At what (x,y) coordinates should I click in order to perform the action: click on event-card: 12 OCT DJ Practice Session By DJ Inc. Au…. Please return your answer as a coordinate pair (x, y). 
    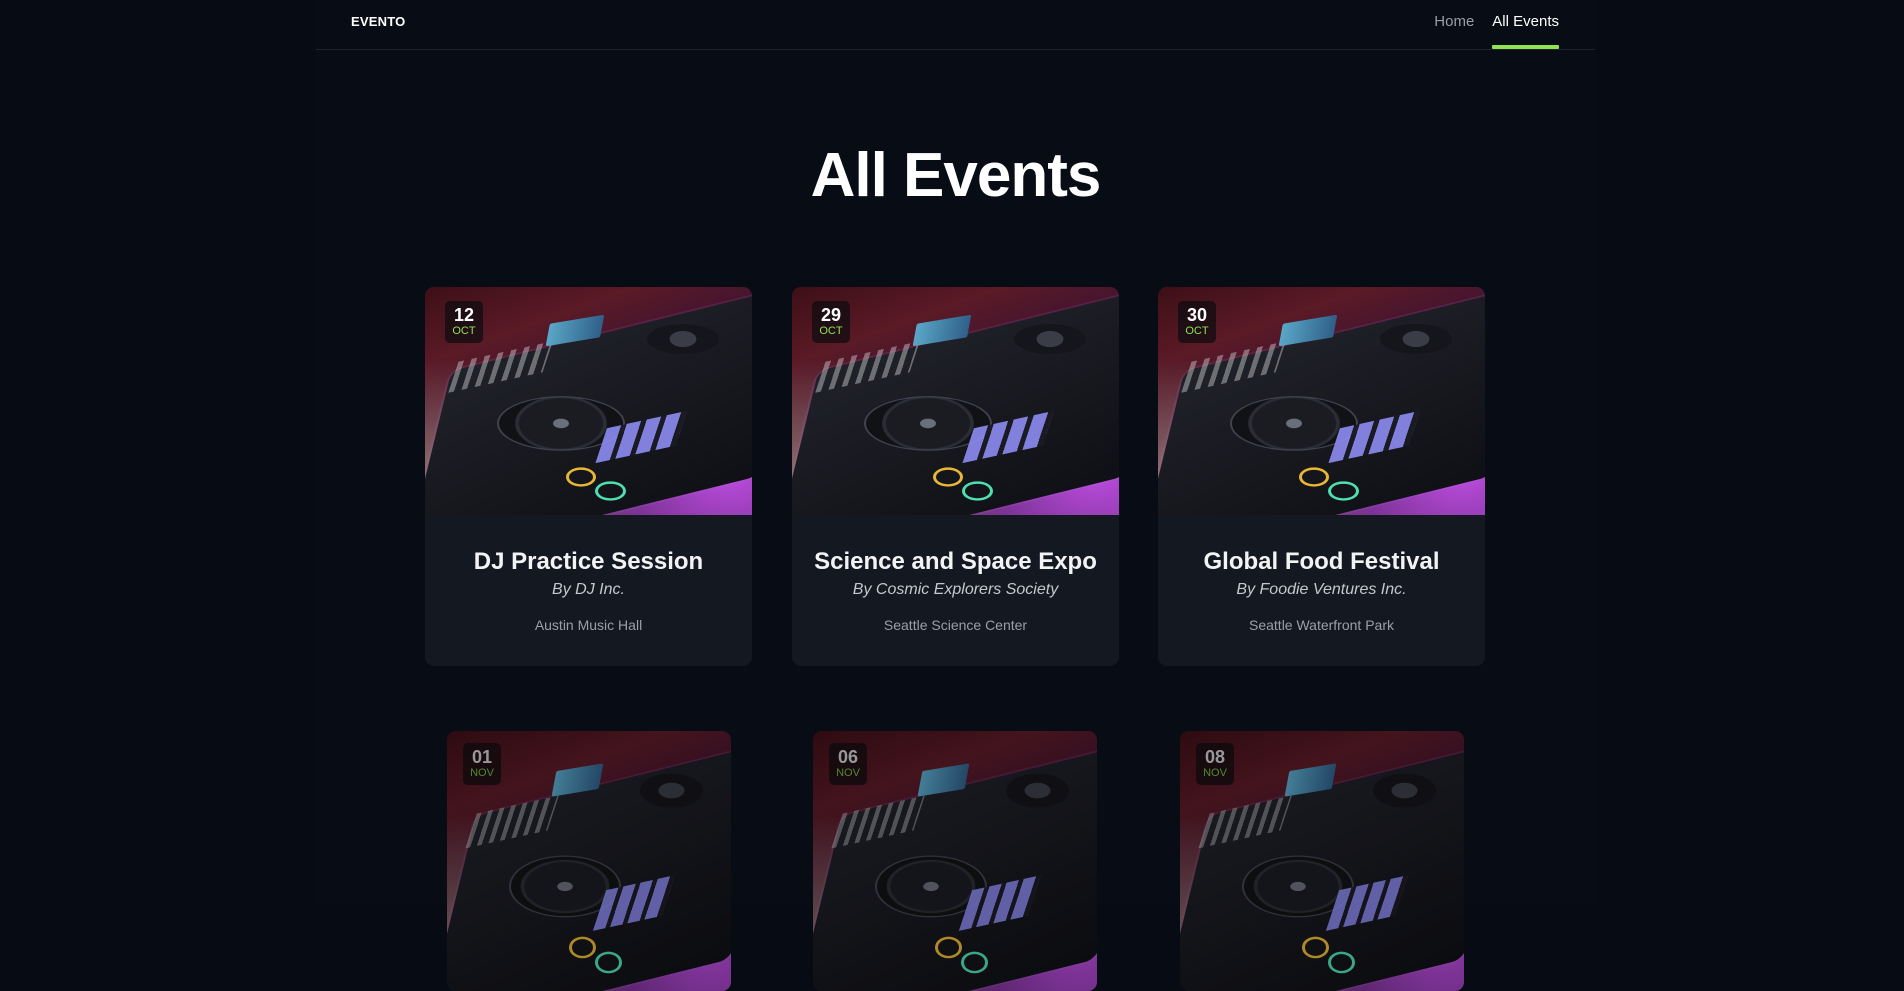
    Looking at the image, I should click on (588, 476).